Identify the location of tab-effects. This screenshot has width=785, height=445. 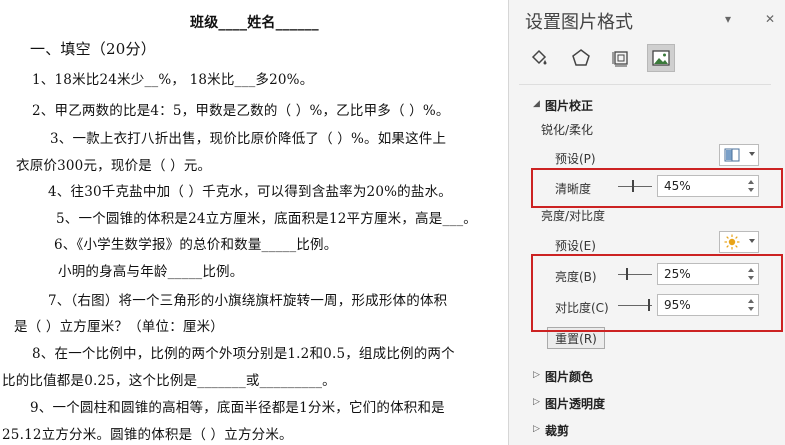
(581, 58).